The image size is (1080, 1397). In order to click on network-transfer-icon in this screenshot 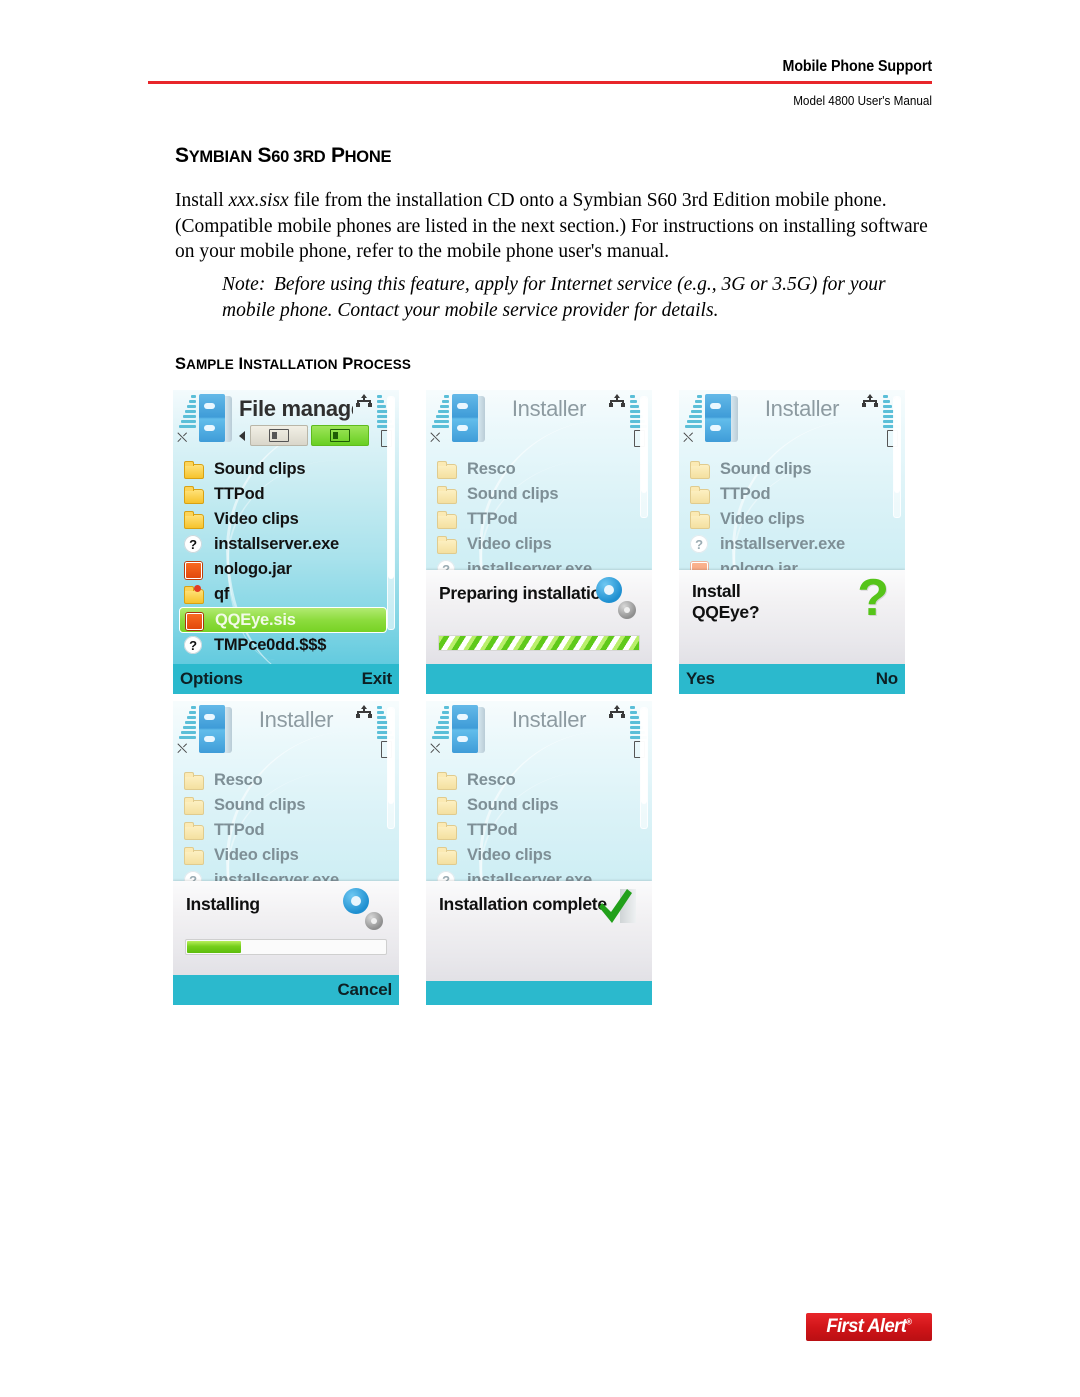, I will do `click(617, 402)`.